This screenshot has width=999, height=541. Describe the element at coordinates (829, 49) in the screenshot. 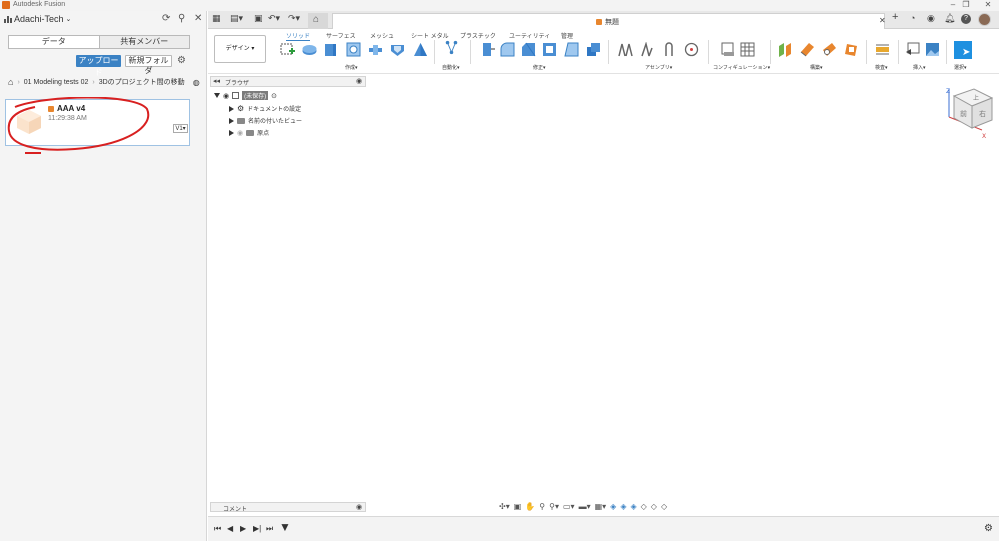

I see `tangent-plane-icon` at that location.